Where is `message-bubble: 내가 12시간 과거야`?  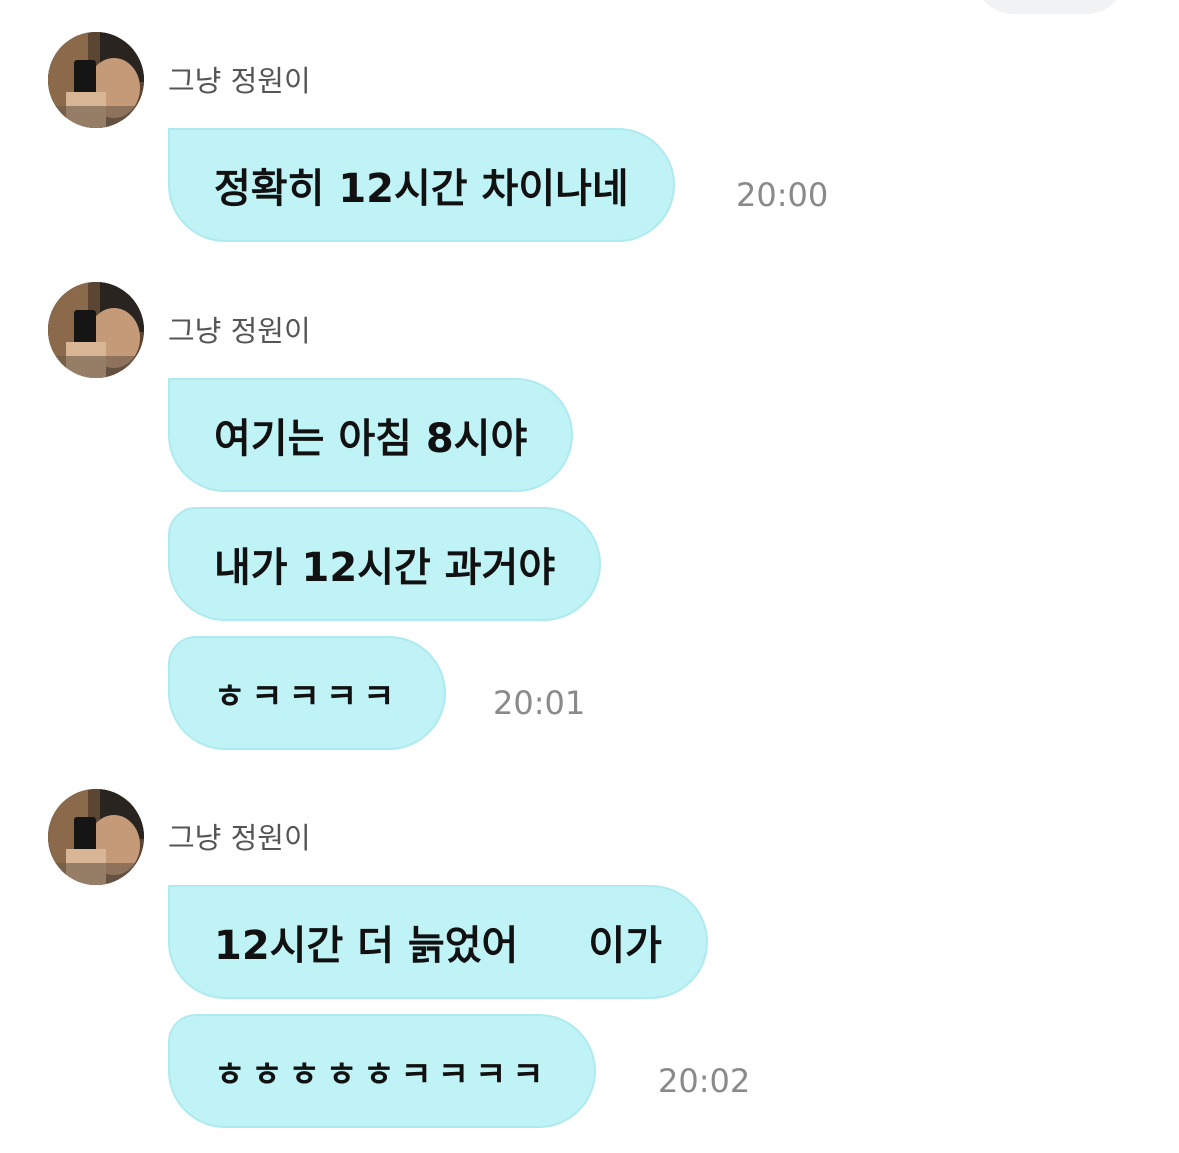 message-bubble: 내가 12시간 과거야 is located at coordinates (385, 564).